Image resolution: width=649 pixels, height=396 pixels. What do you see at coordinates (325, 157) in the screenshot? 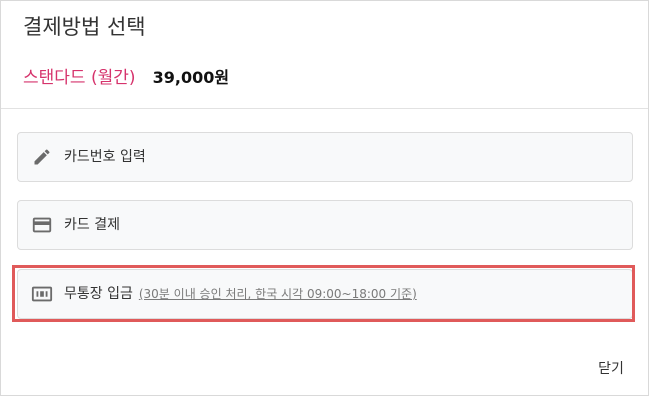
I see `payment-method-card-number: 카드번호 입력` at bounding box center [325, 157].